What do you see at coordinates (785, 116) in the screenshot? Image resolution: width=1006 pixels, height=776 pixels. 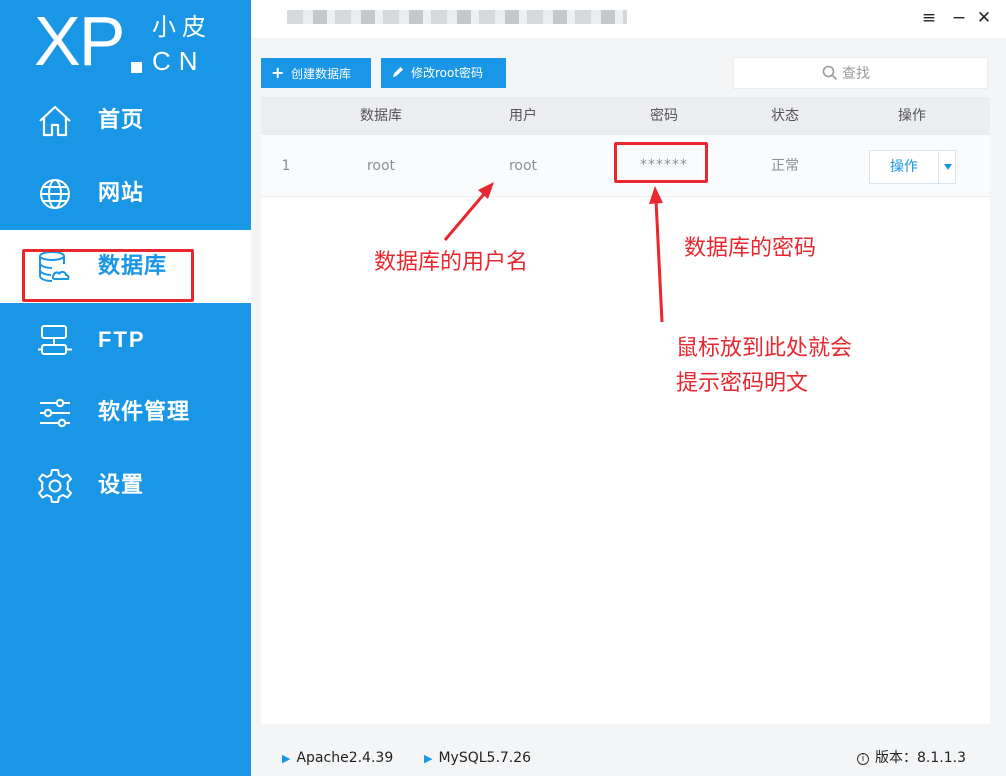 I see `column-header-status: 状态` at bounding box center [785, 116].